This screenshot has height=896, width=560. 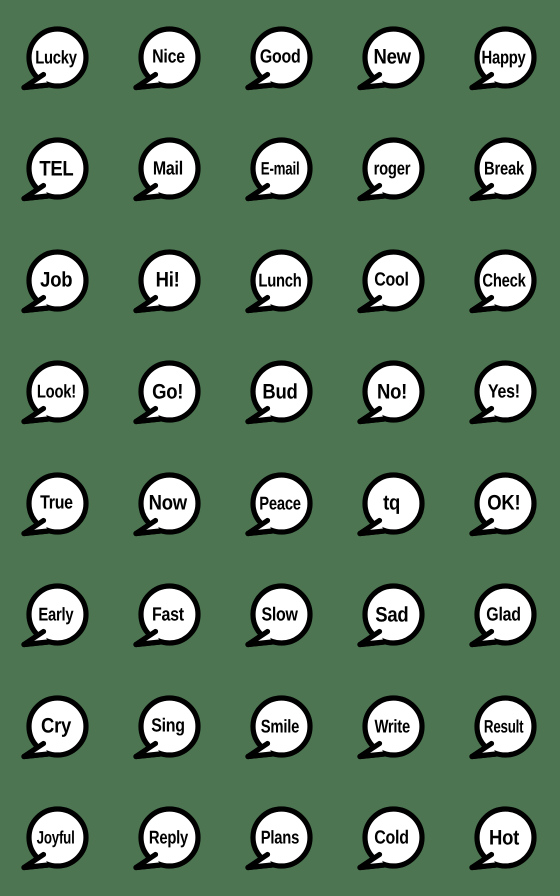 I want to click on speech-bubble-icon: Good, so click(x=280, y=60).